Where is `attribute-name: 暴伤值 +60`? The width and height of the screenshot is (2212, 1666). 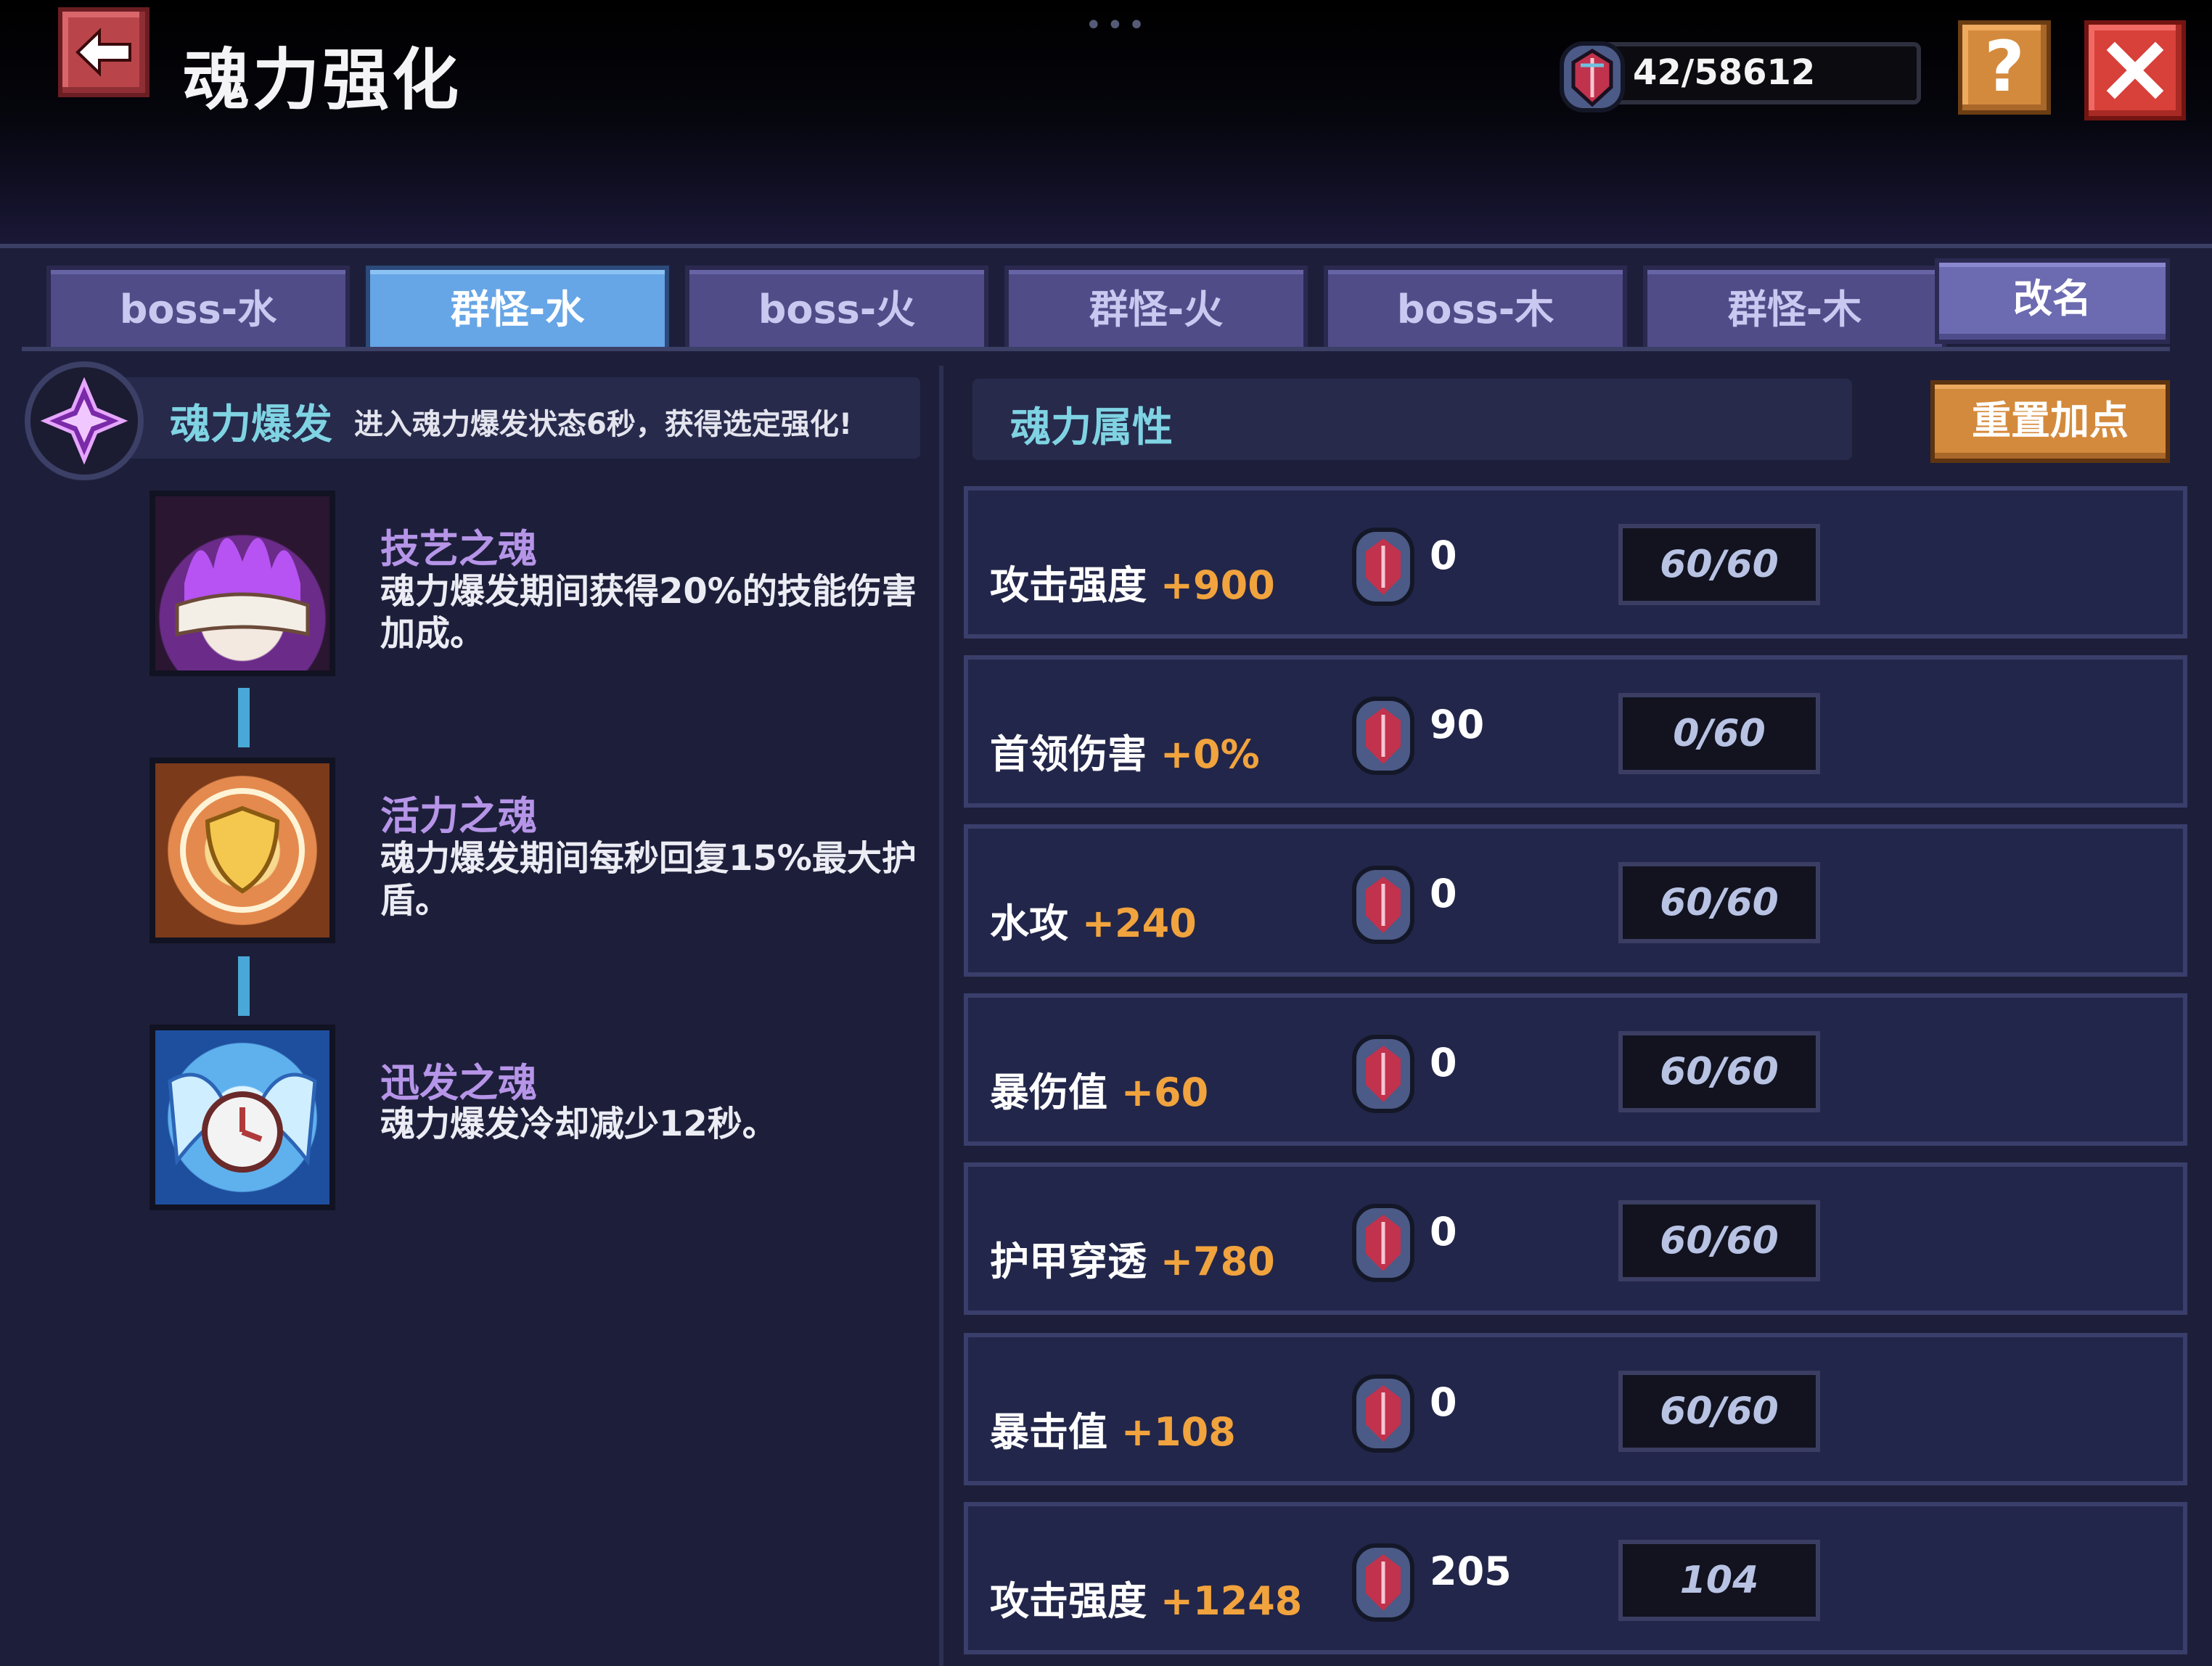 attribute-name: 暴伤值 +60 is located at coordinates (1099, 1088).